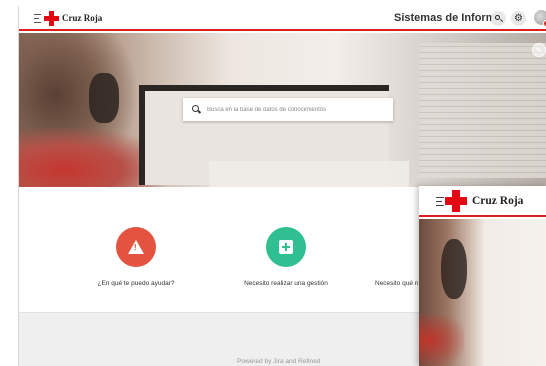 This screenshot has height=366, width=546. I want to click on option-gestion: Necesito realizar una gestión, so click(286, 257).